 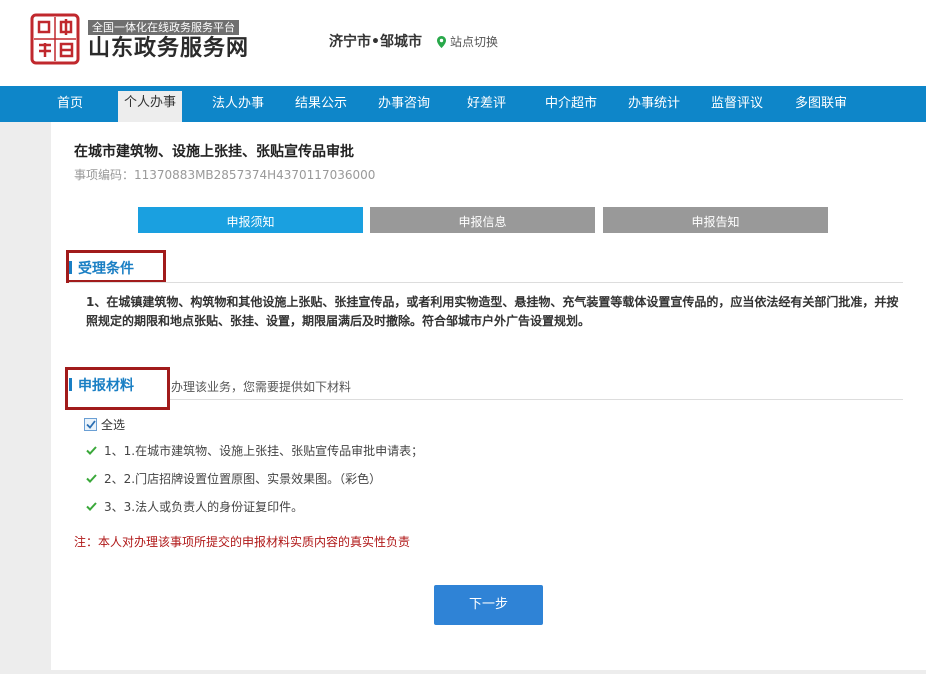 I want to click on nav-item-rating: 好差评, so click(x=486, y=108).